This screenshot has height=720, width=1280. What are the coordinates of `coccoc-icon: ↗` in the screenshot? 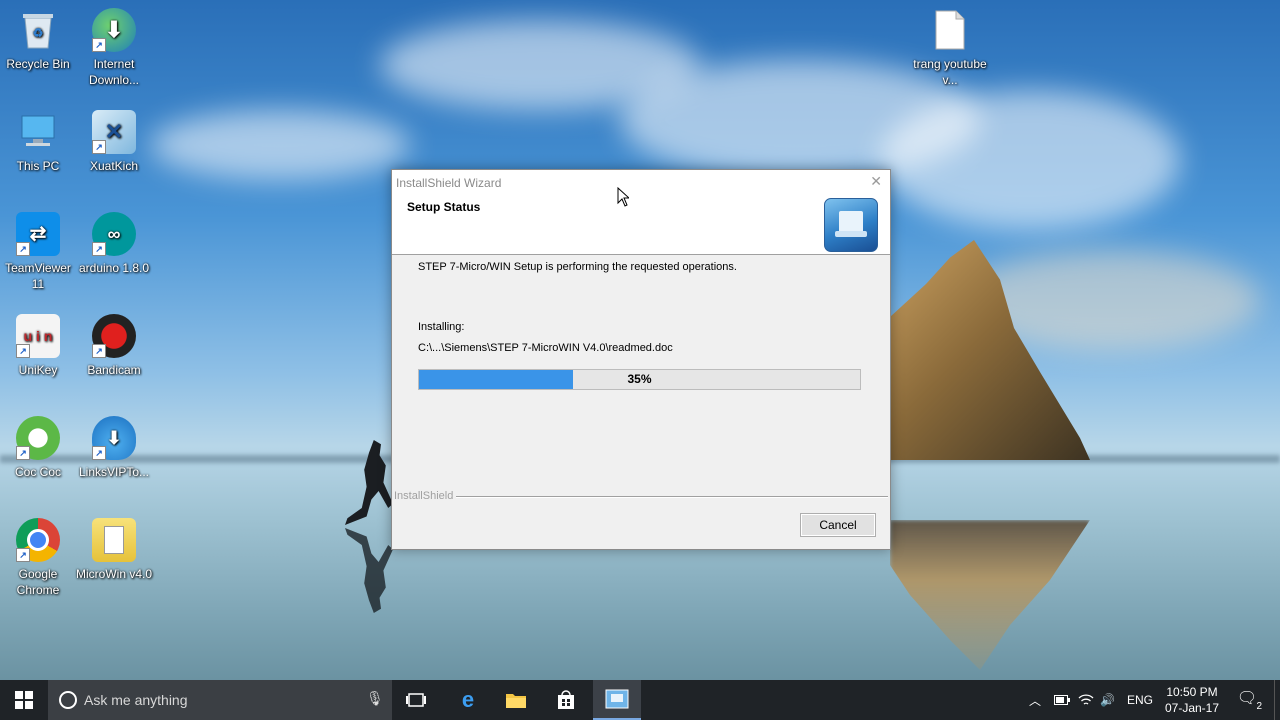 It's located at (38, 438).